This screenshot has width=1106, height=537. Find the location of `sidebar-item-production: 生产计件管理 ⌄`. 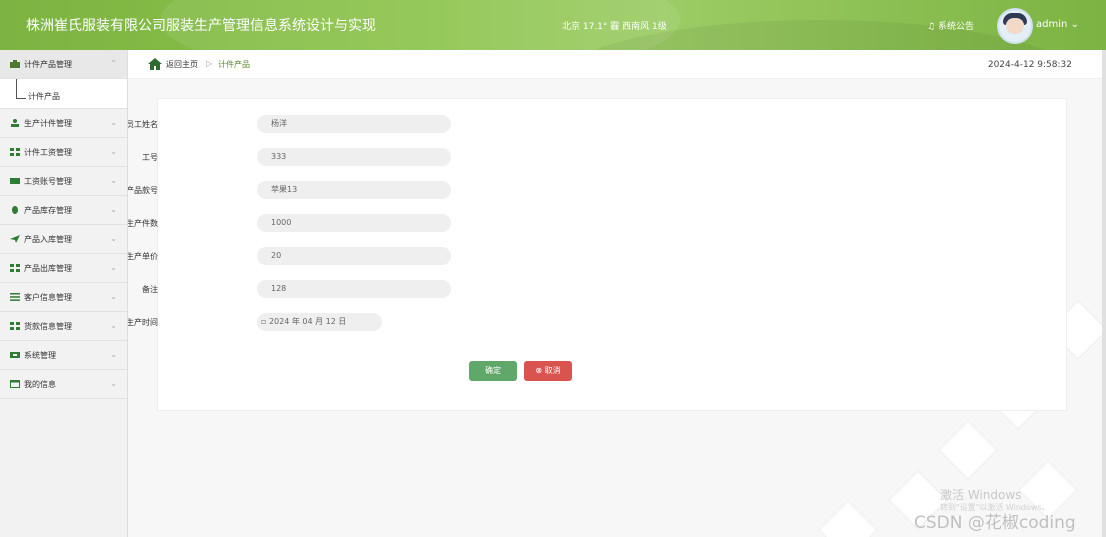

sidebar-item-production: 生产计件管理 ⌄ is located at coordinates (63, 123).